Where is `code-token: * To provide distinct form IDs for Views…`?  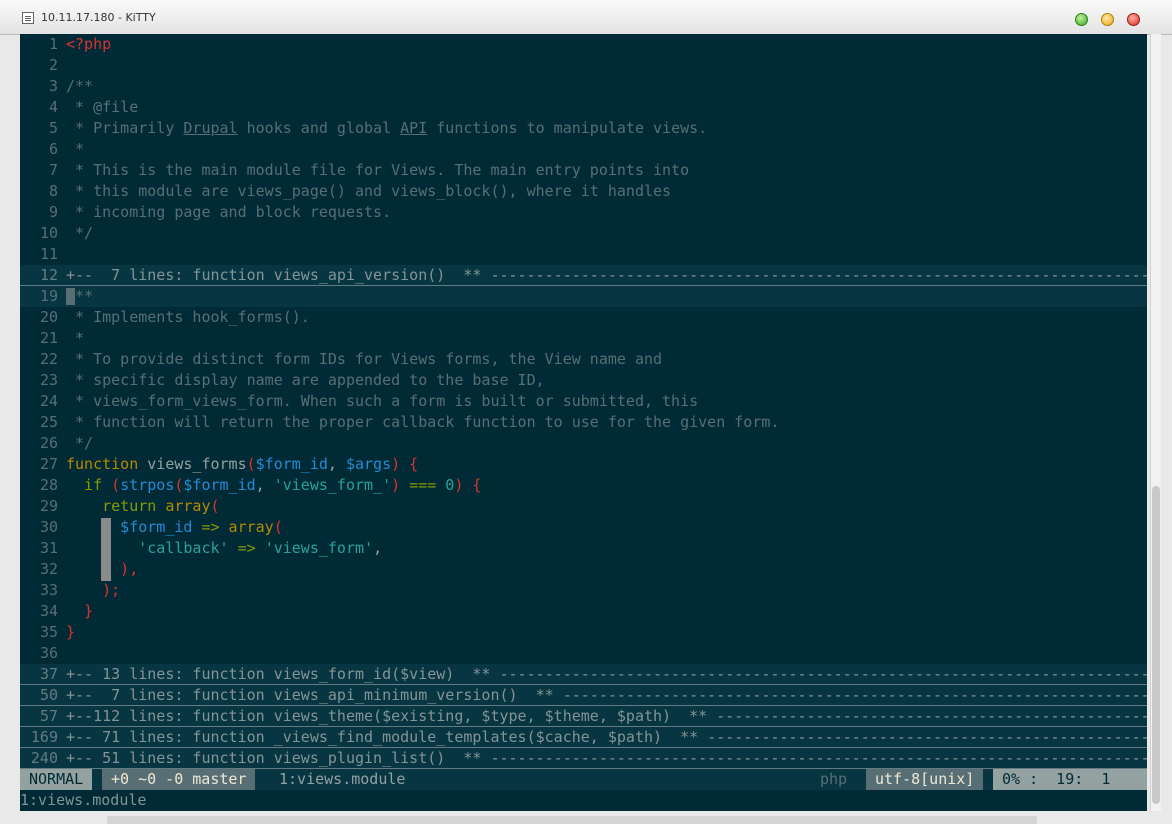 code-token: * To provide distinct form IDs for Views… is located at coordinates (364, 359).